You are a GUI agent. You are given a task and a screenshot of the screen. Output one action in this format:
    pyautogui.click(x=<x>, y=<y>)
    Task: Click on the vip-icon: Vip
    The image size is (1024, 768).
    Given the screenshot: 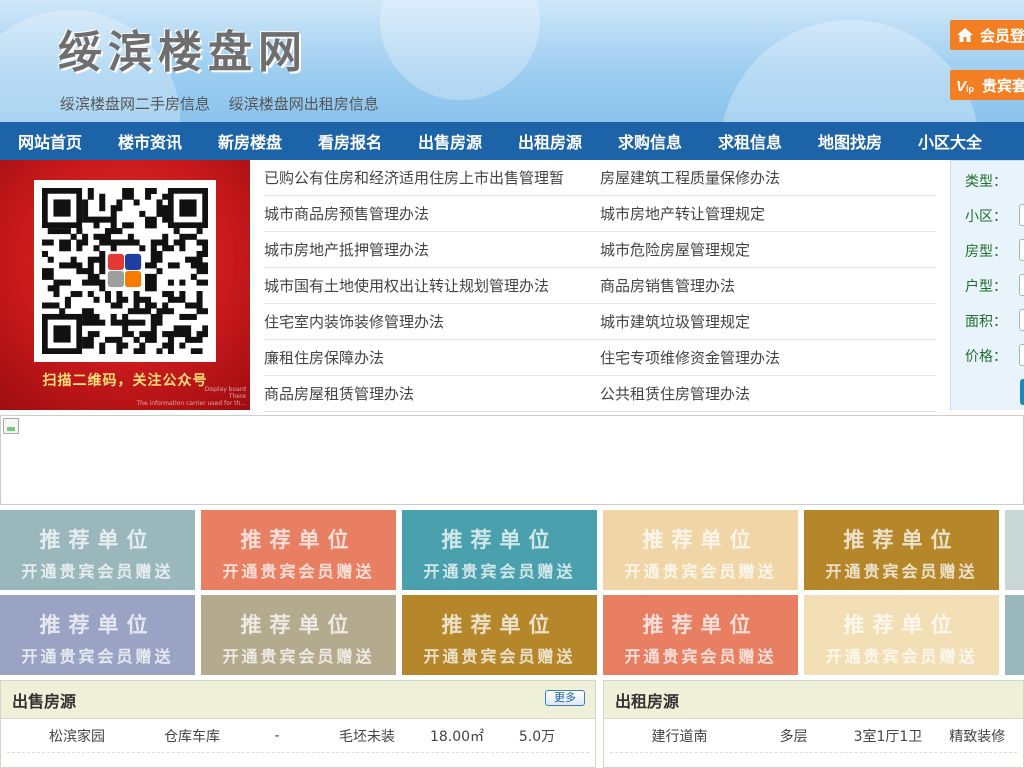 What is the action you would take?
    pyautogui.click(x=966, y=85)
    